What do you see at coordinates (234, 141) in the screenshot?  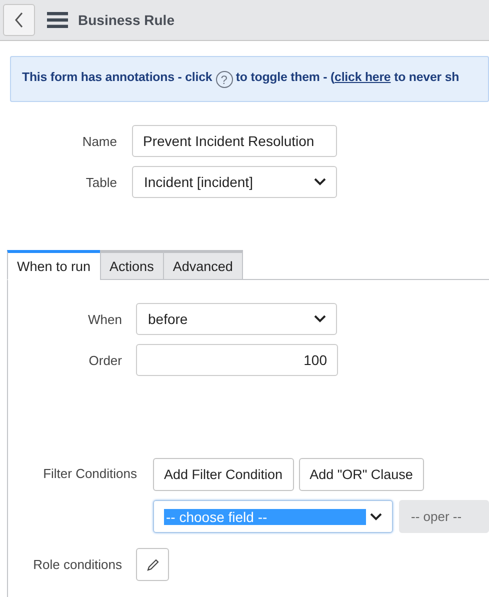 I see `text-field: Prevent Incident Resolution` at bounding box center [234, 141].